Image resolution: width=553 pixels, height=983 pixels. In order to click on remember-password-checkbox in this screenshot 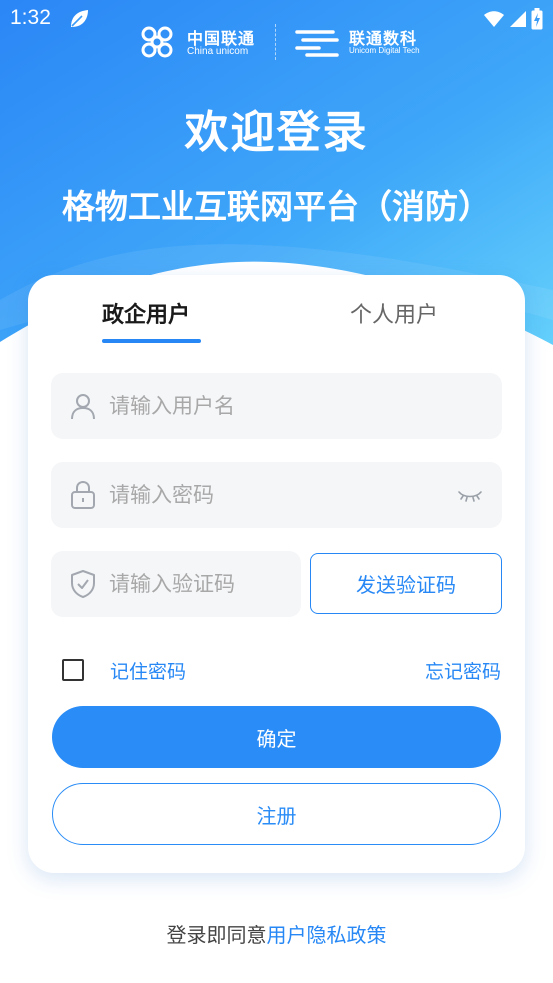, I will do `click(73, 670)`.